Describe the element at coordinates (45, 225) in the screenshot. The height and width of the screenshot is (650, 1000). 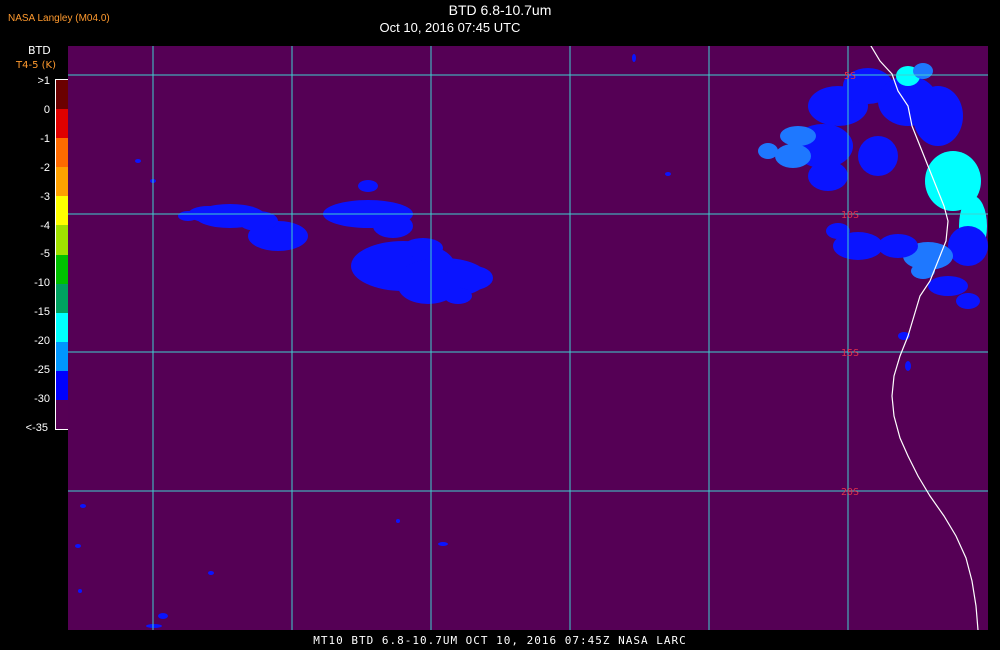
I see `legend-tick-label: -4` at that location.